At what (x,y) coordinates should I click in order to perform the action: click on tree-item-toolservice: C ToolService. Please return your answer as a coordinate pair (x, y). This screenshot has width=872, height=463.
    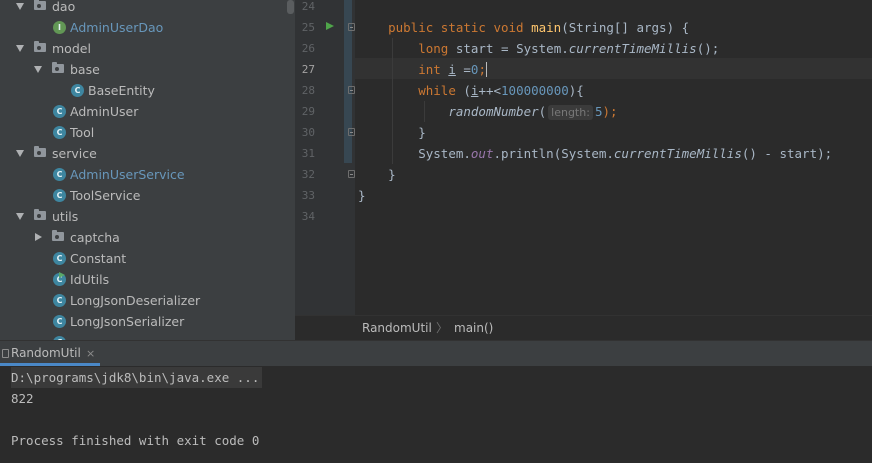
    Looking at the image, I should click on (142, 195).